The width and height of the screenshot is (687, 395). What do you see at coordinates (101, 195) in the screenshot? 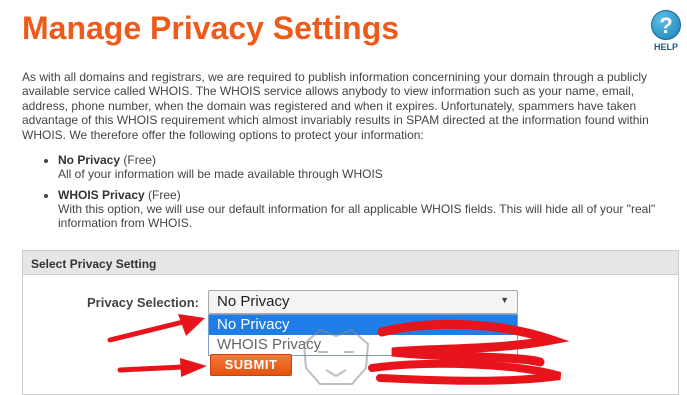
I see `option-name: WHOIS Privacy` at bounding box center [101, 195].